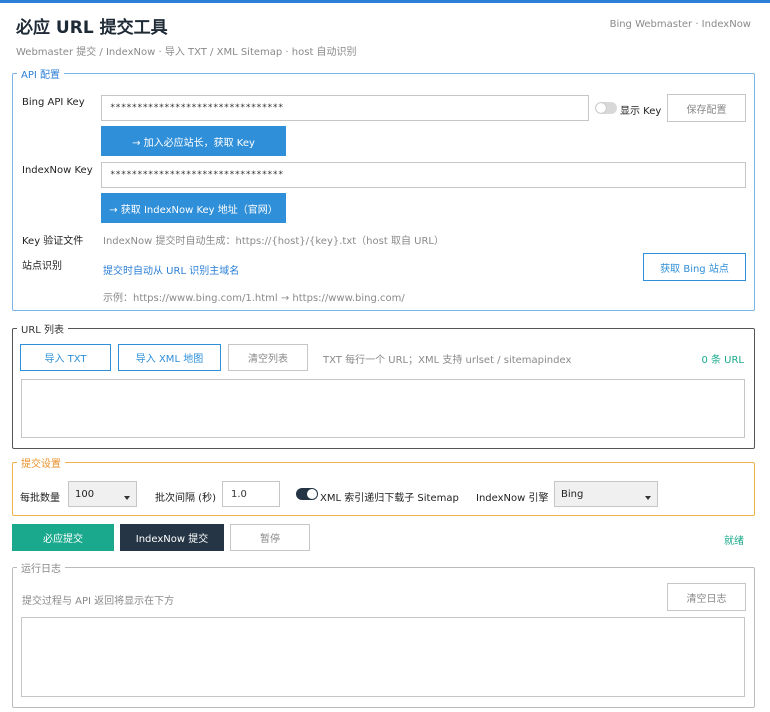 The width and height of the screenshot is (770, 712). Describe the element at coordinates (268, 357) in the screenshot. I see `clear-list-button: 清空列表` at that location.